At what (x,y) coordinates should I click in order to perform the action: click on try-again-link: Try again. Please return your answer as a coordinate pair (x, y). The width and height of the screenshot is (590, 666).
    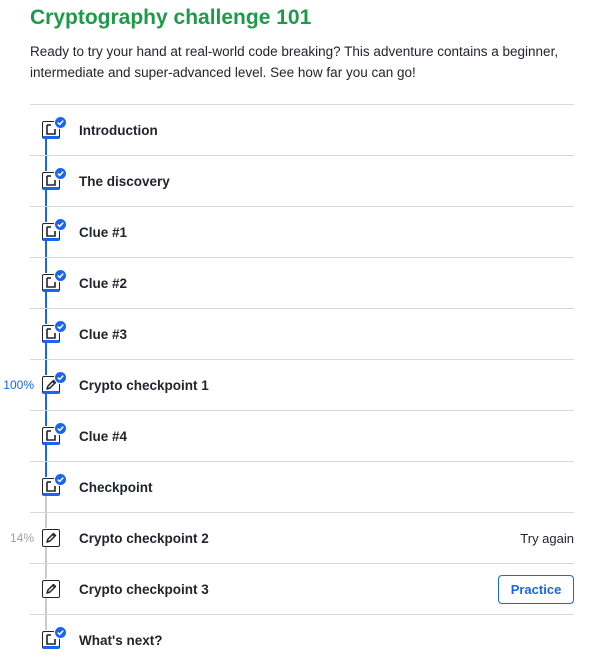
    Looking at the image, I should click on (547, 538).